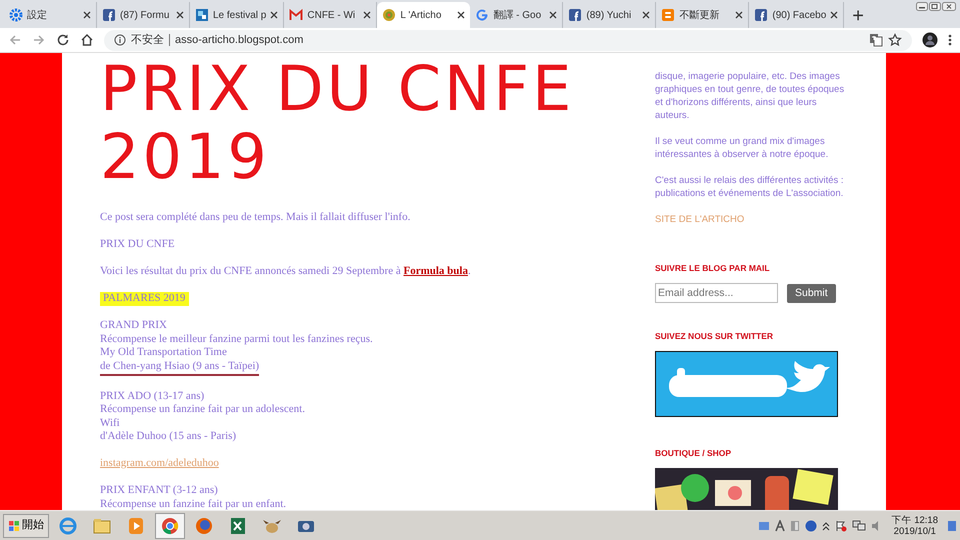  Describe the element at coordinates (482, 15) in the screenshot. I see `google-icon` at that location.